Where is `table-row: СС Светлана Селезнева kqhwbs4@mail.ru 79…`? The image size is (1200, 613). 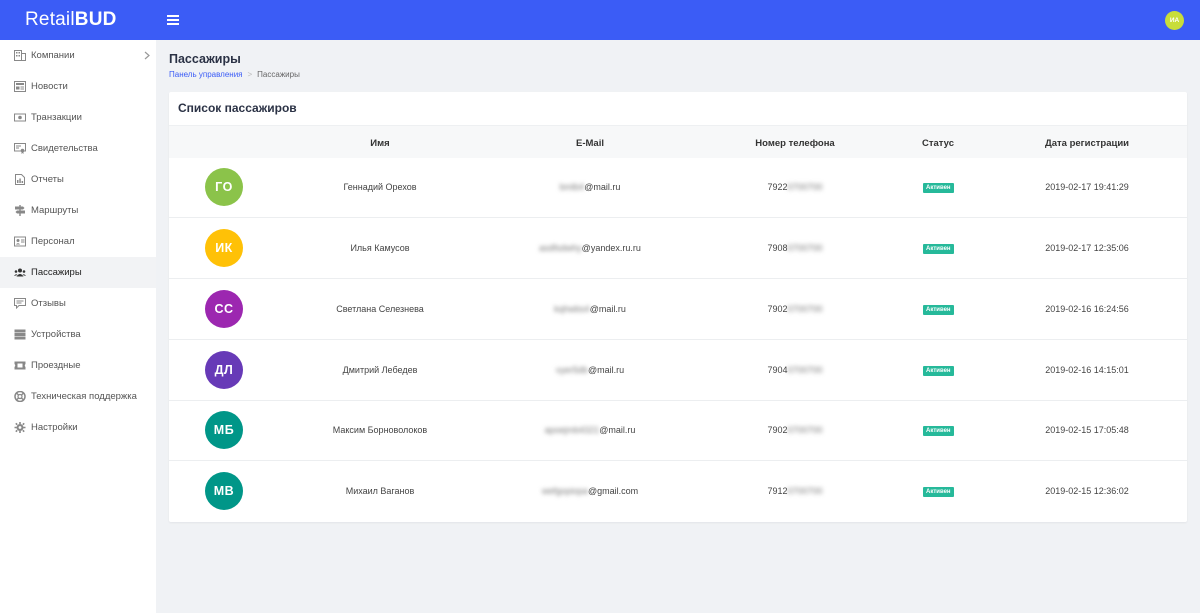
table-row: СС Светлана Селезнева kqhwbs4@mail.ru 79… is located at coordinates (678, 310).